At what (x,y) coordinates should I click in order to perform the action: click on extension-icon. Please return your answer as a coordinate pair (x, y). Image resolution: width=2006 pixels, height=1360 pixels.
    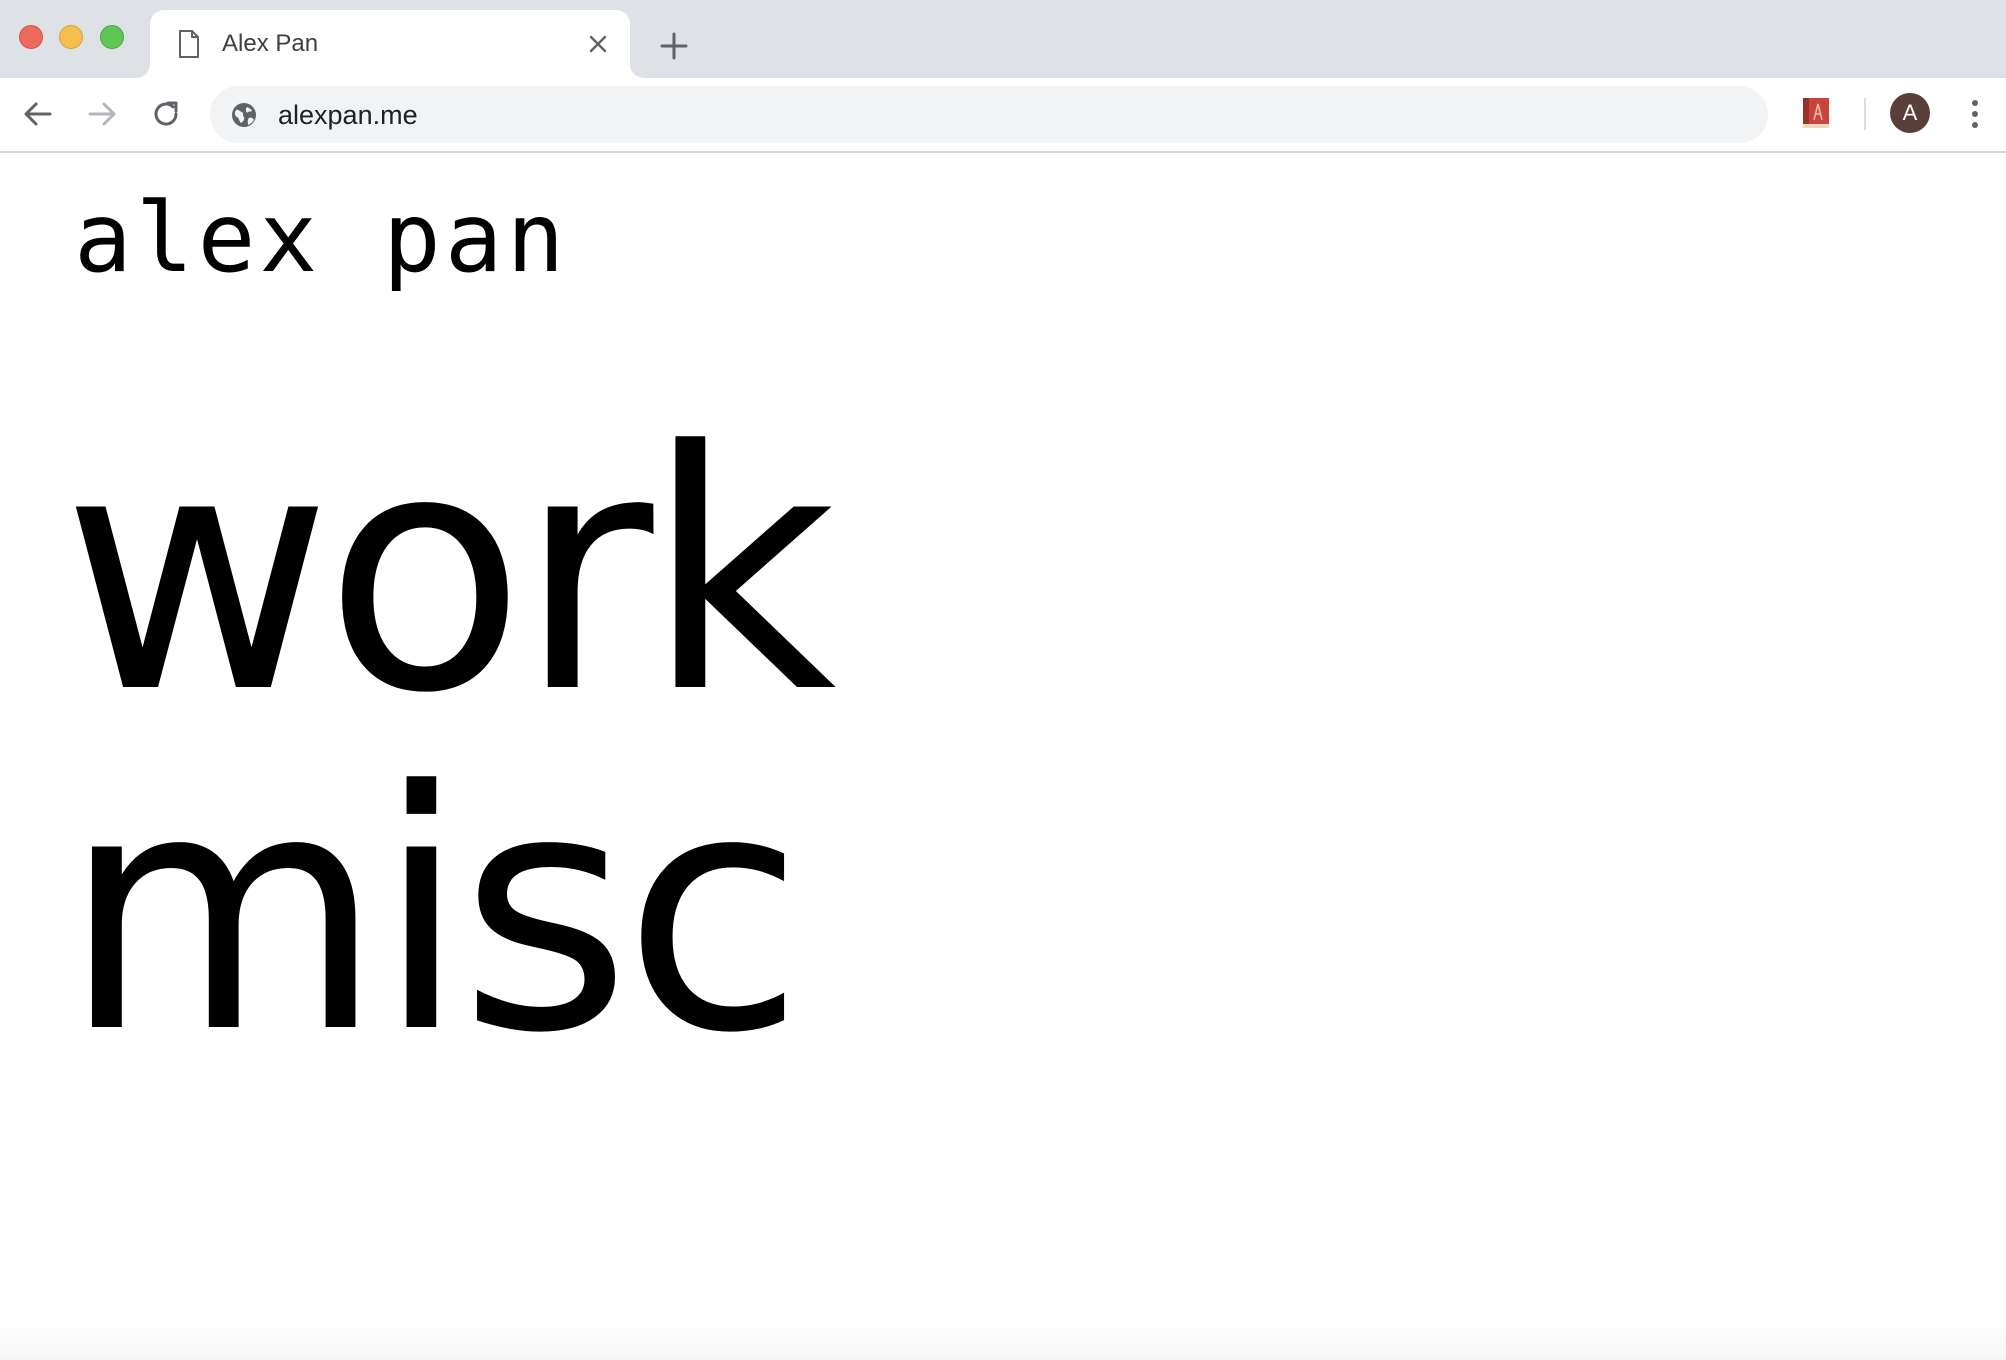
    Looking at the image, I should click on (1816, 113).